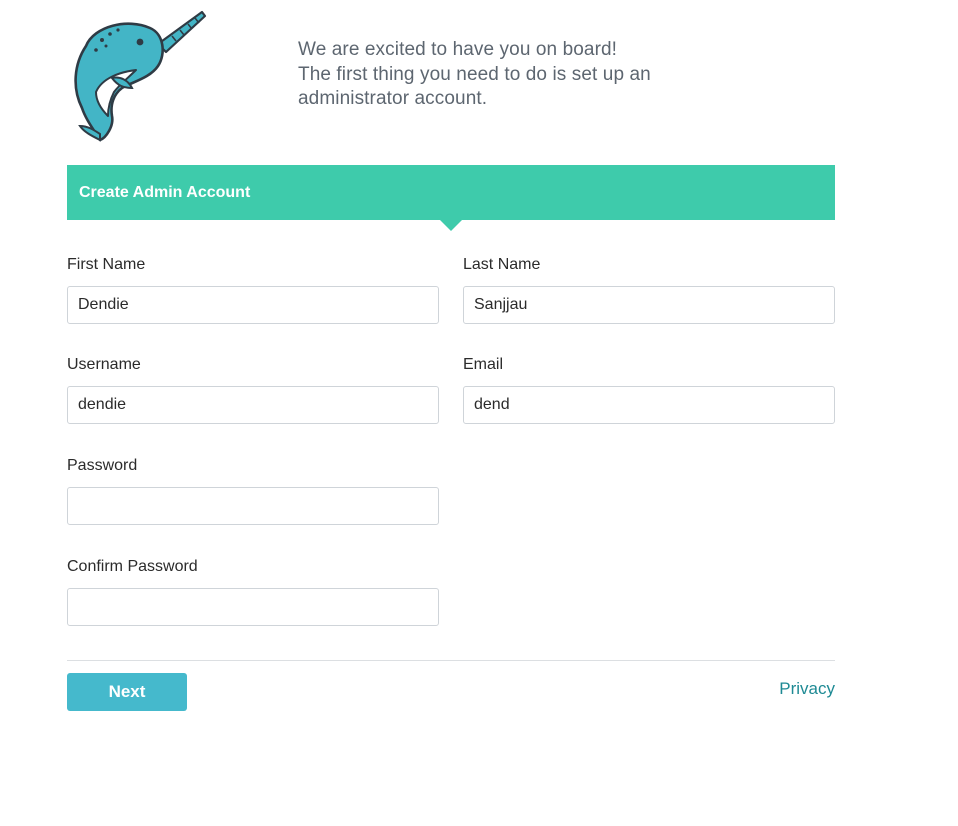  Describe the element at coordinates (451, 198) in the screenshot. I see `create-admin-banner: Create Admin Account` at that location.